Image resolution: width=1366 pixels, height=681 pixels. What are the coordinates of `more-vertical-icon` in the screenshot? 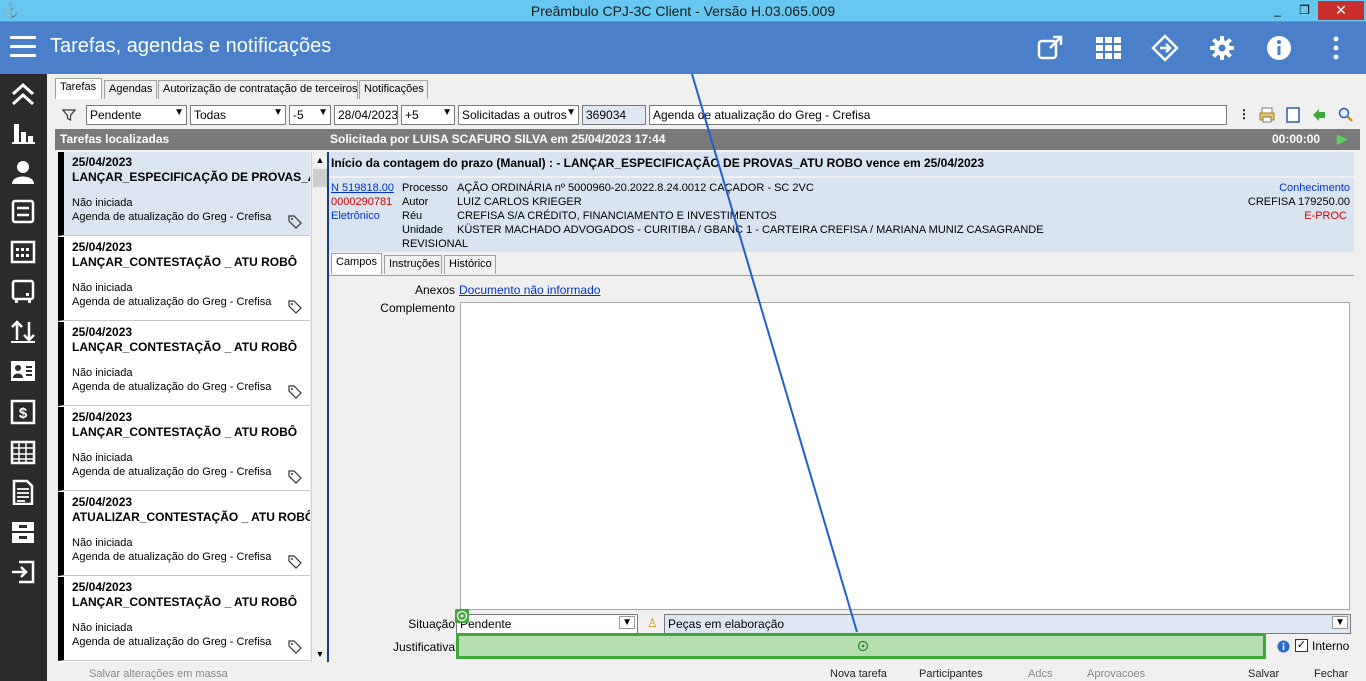 It's located at (1336, 48).